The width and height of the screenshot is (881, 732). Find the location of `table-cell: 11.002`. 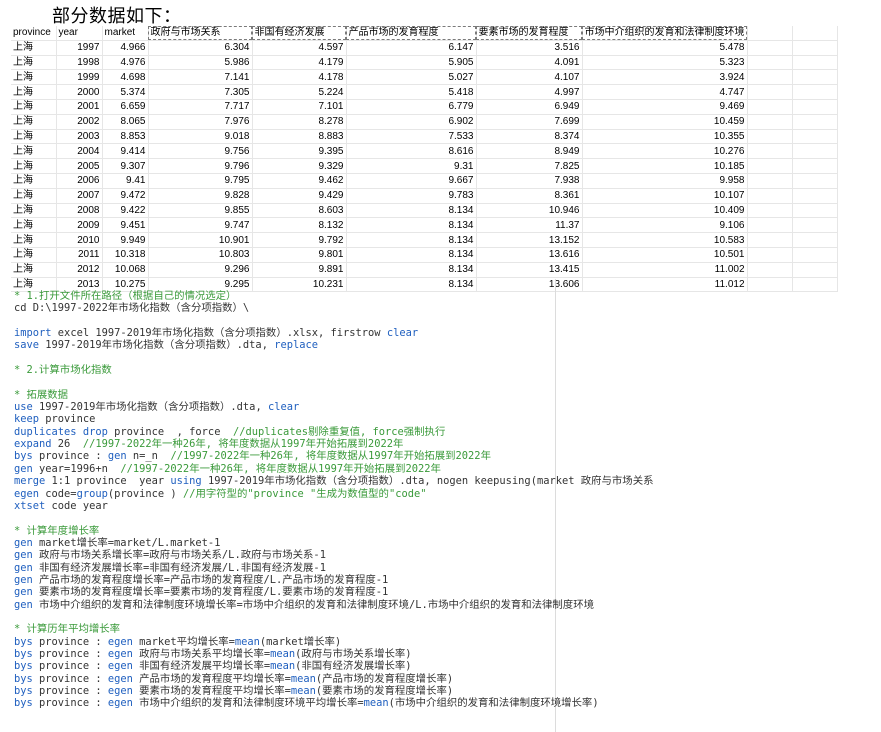

table-cell: 11.002 is located at coordinates (665, 270).